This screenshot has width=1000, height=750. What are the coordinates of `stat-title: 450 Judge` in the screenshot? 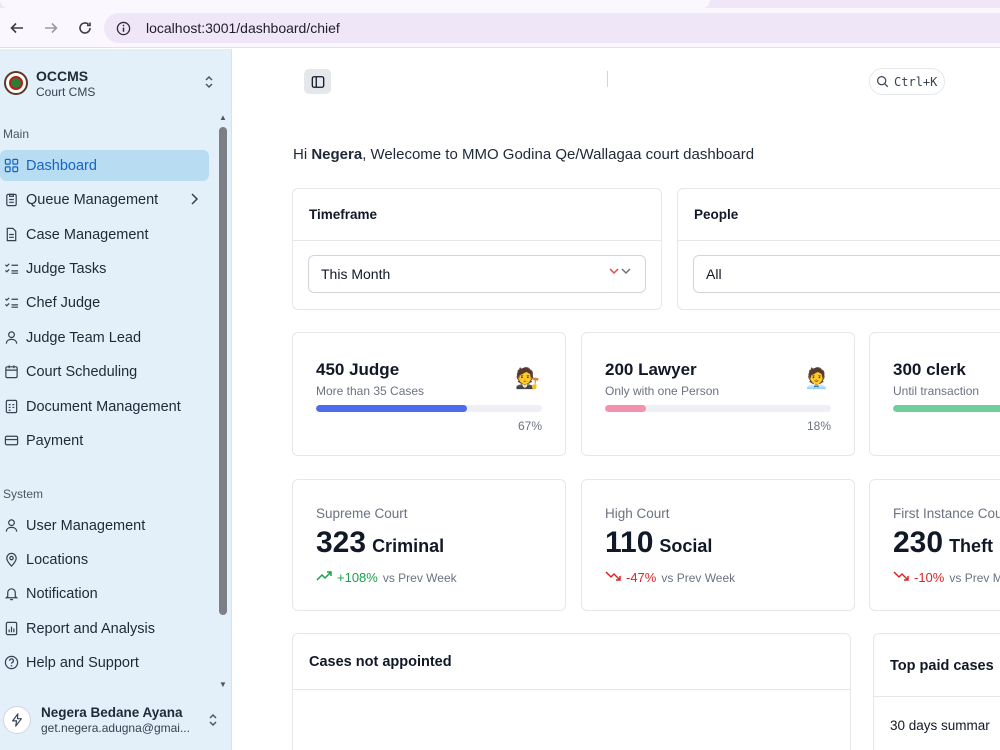 It's located at (358, 369).